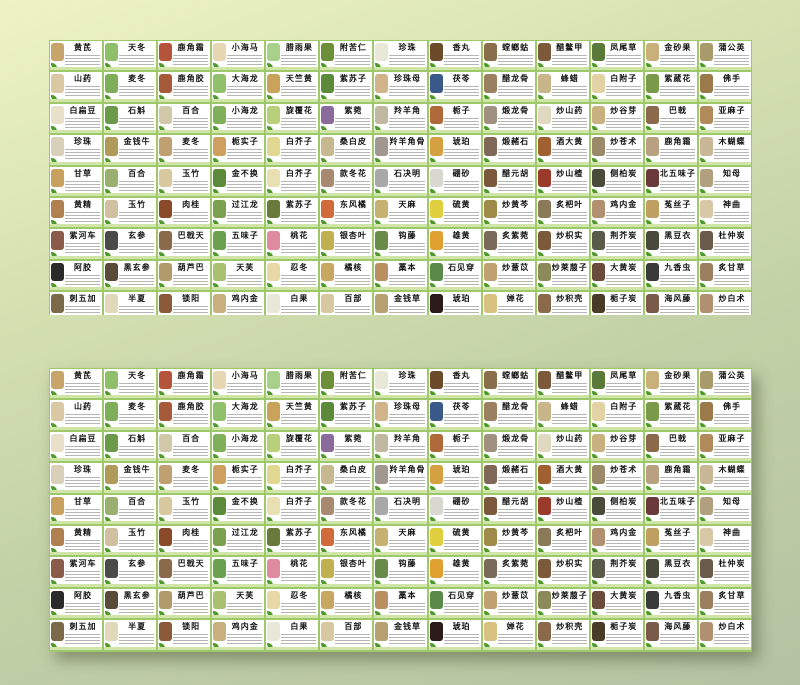 The width and height of the screenshot is (800, 685). Describe the element at coordinates (184, 87) in the screenshot. I see `herb-tile: 鹿角胶` at that location.